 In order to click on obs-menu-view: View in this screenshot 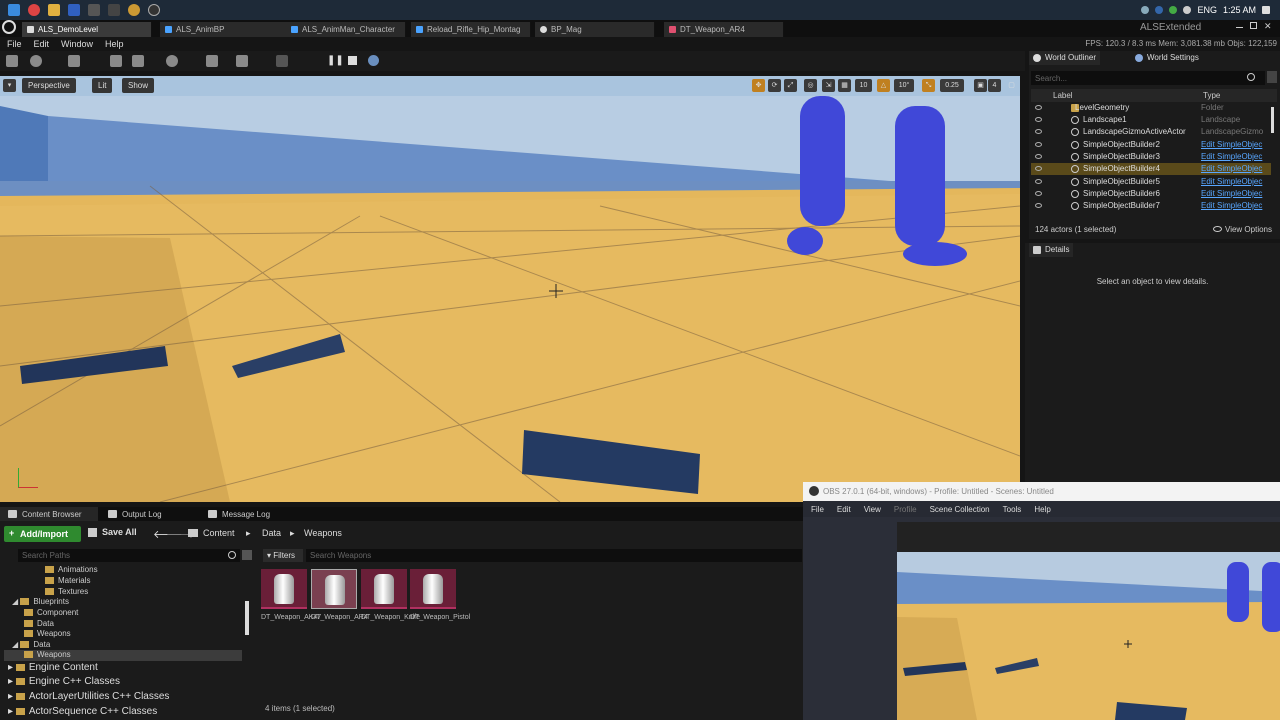, I will do `click(872, 511)`.